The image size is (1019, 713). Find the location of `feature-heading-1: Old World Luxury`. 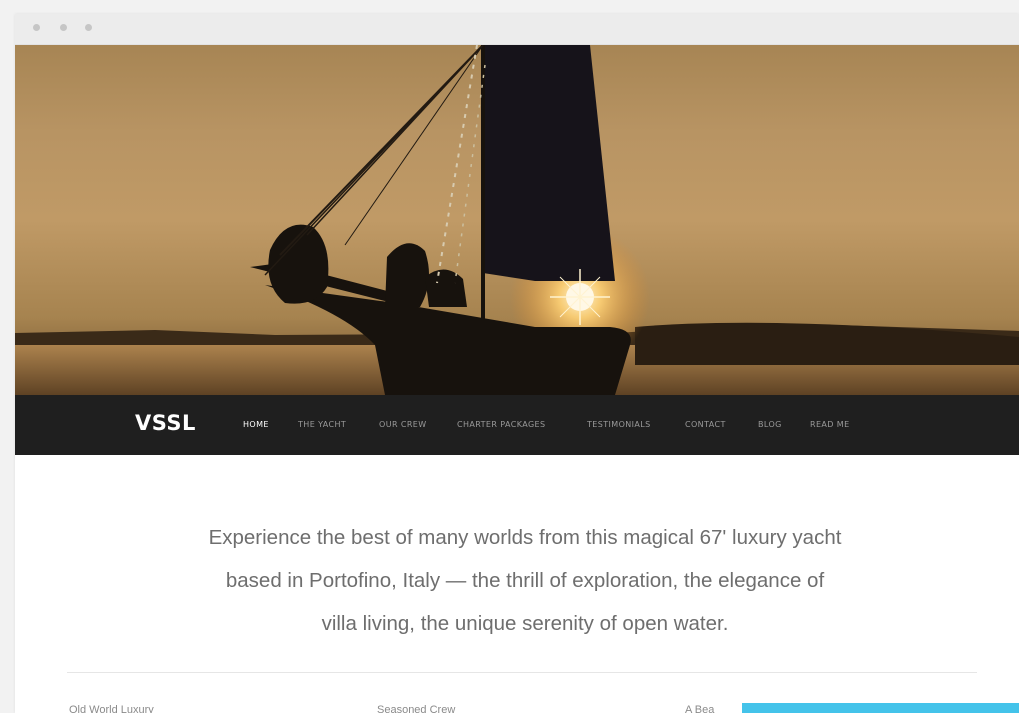

feature-heading-1: Old World Luxury is located at coordinates (111, 708).